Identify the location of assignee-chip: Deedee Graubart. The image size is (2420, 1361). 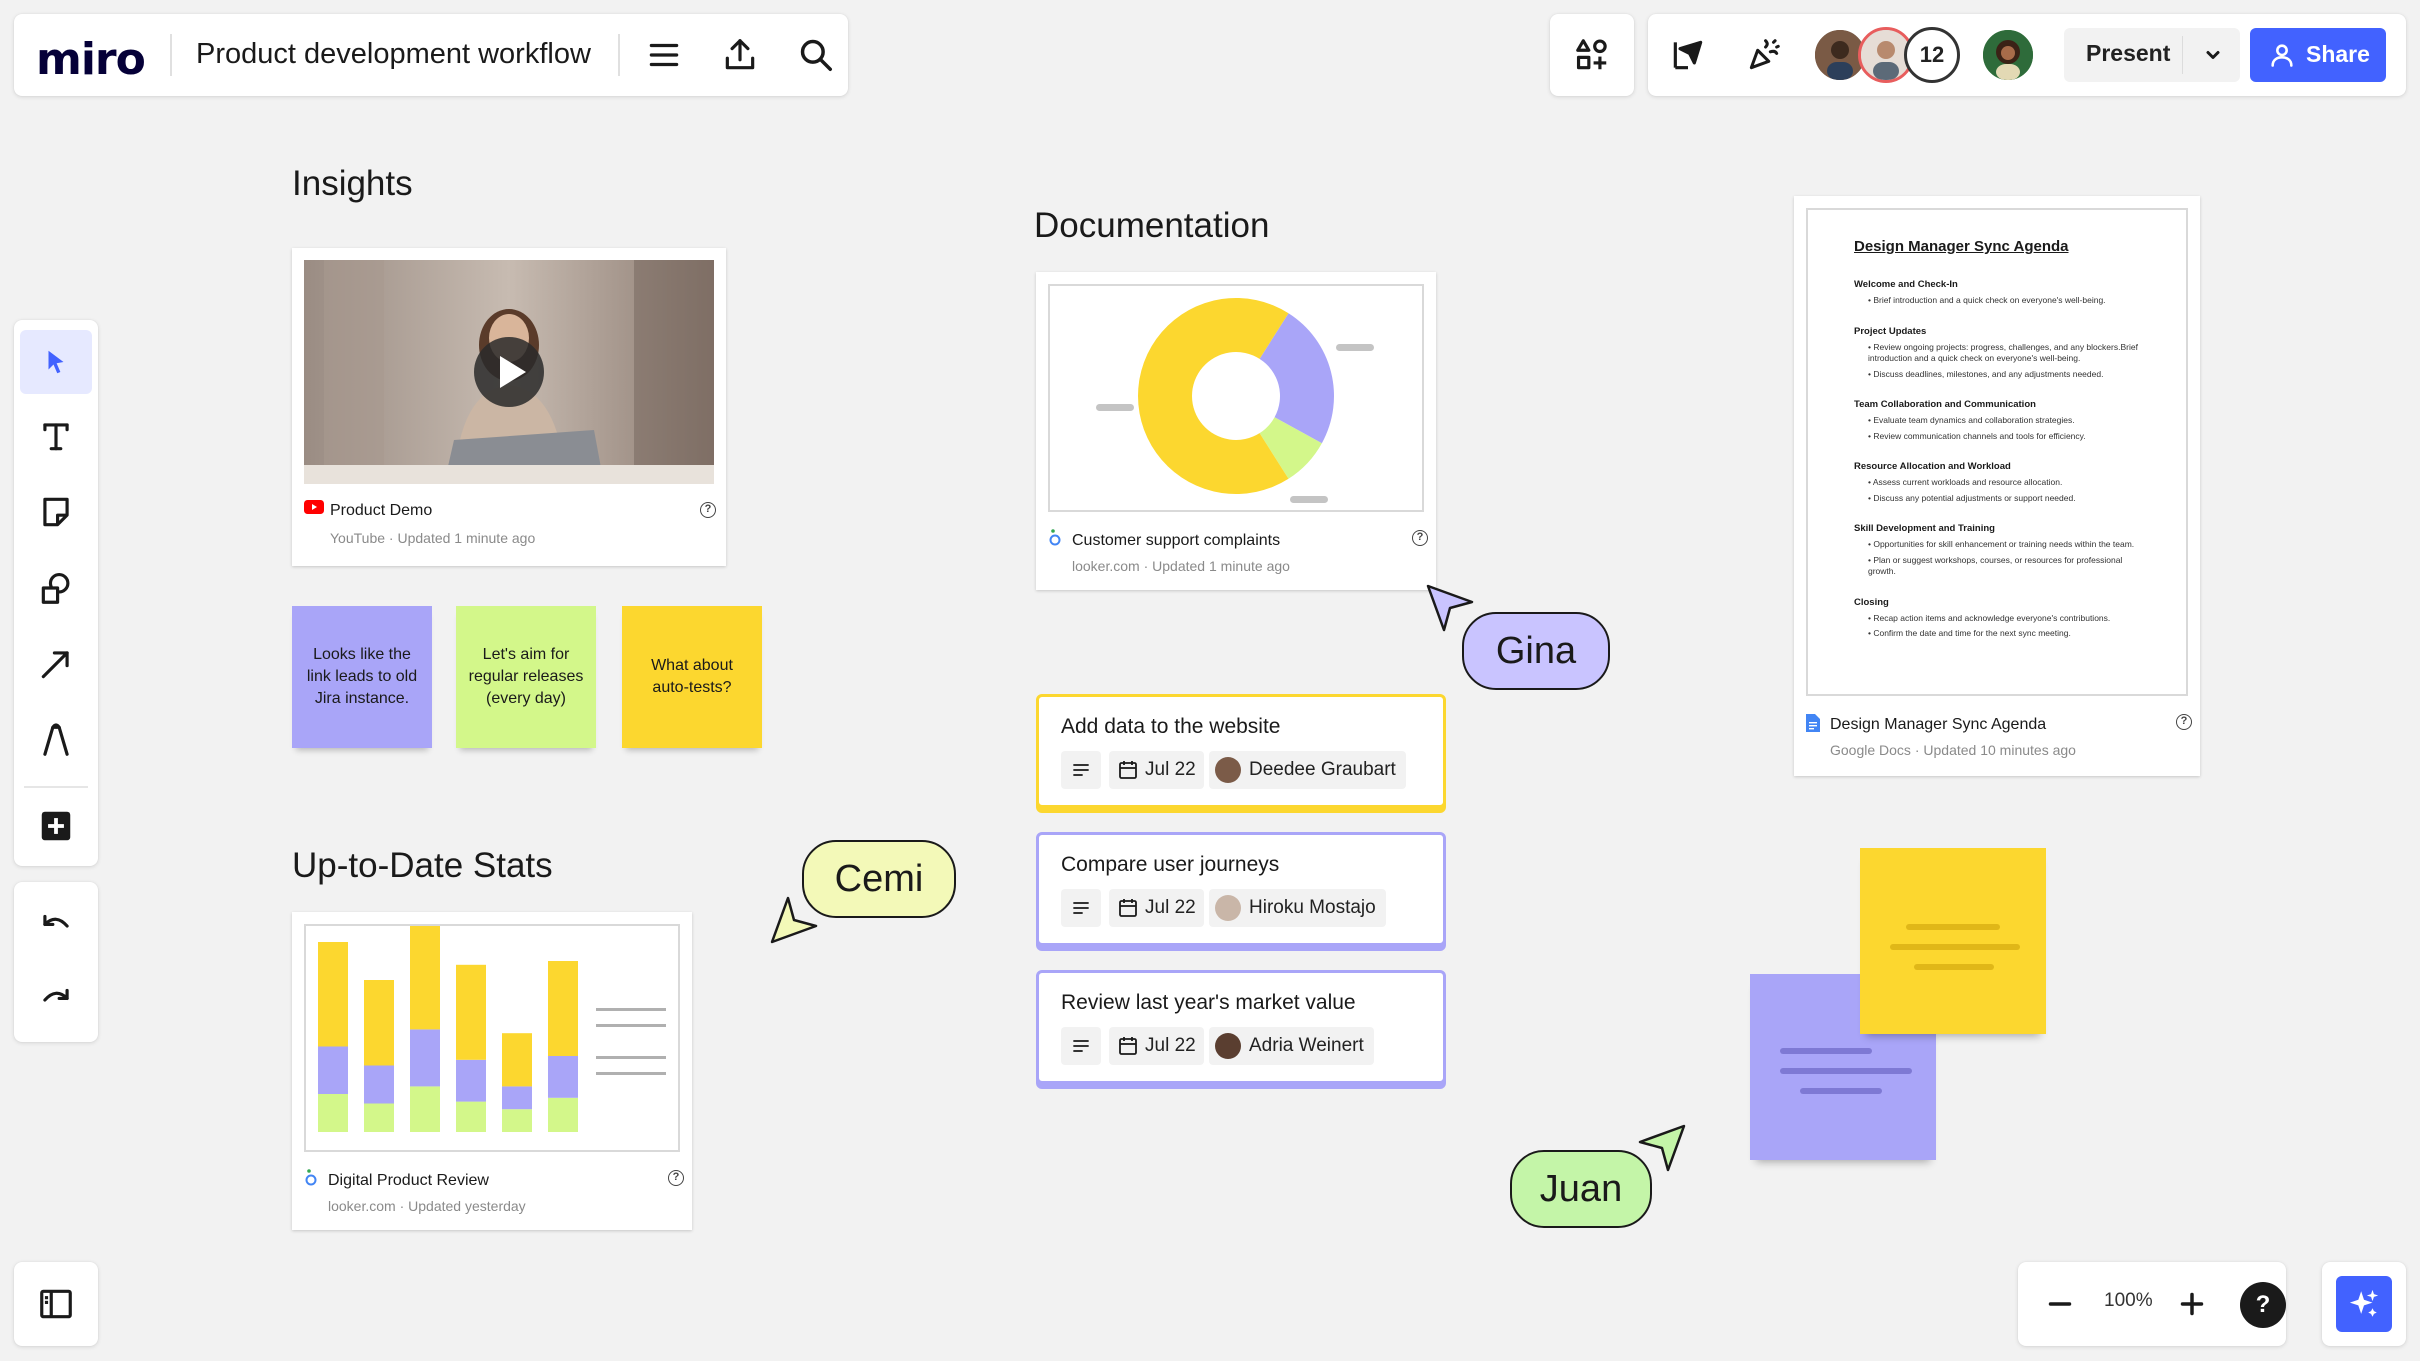
(1307, 770).